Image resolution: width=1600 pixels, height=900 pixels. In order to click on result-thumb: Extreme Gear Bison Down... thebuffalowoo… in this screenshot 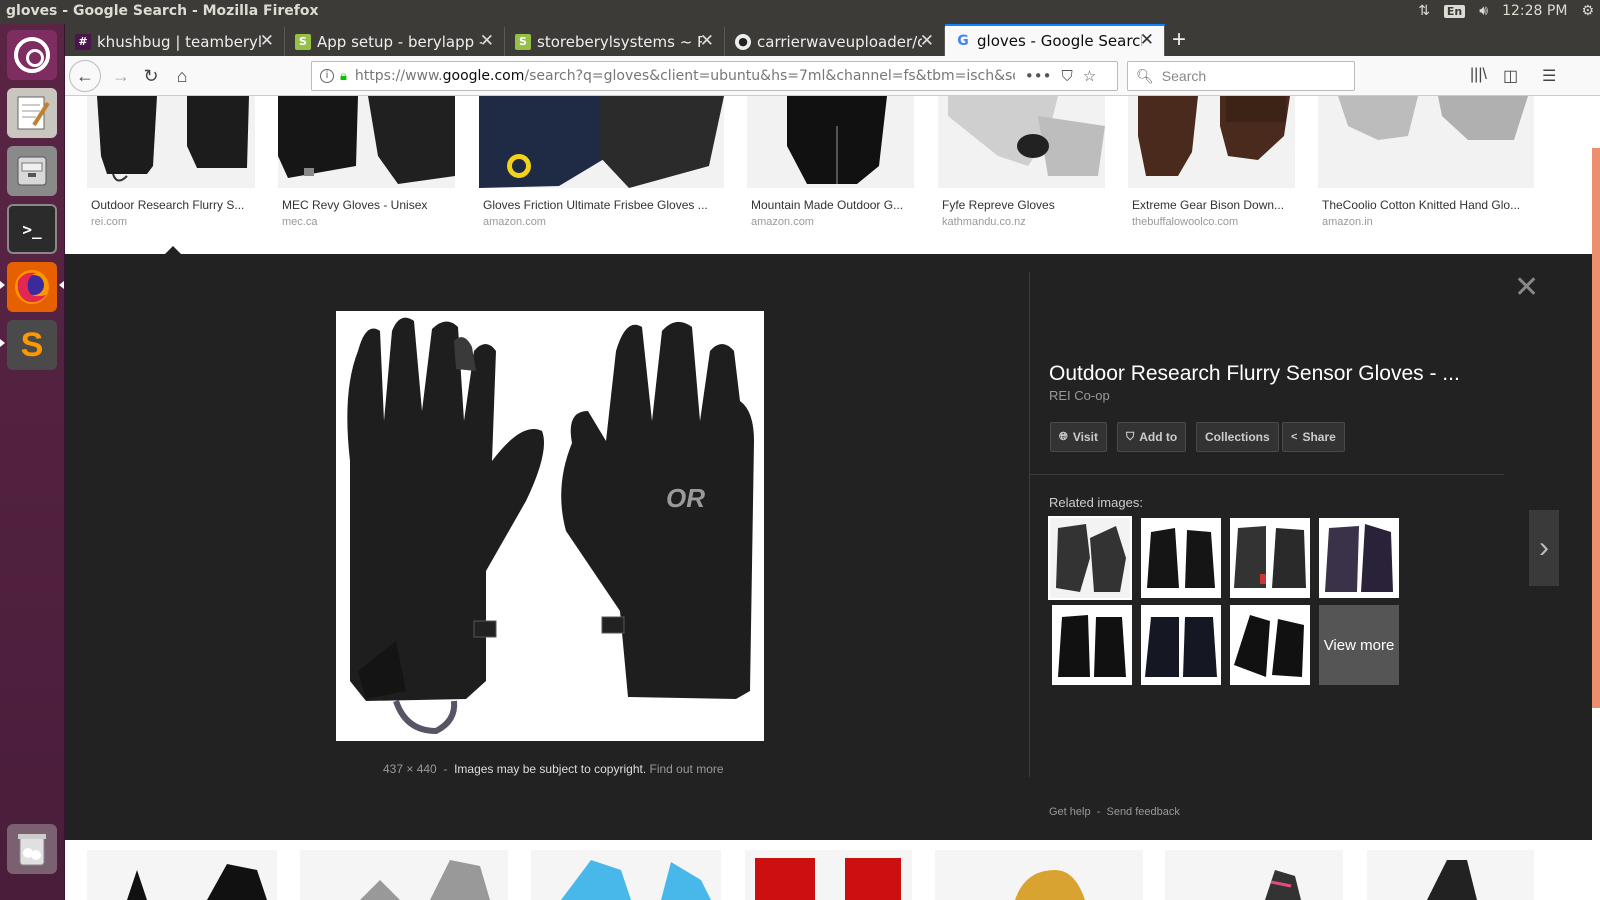, I will do `click(1211, 162)`.